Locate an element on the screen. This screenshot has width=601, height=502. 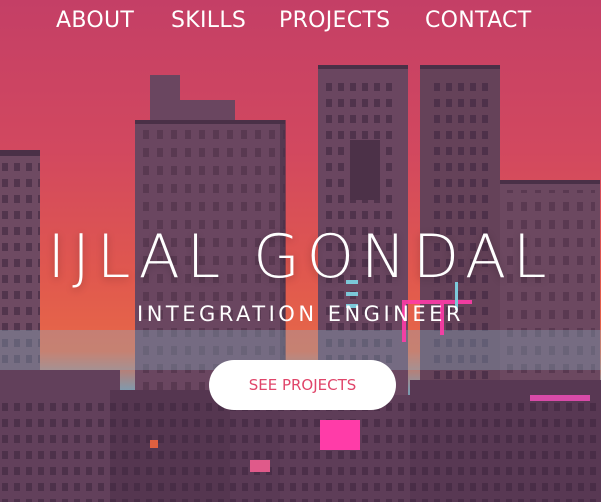
hero-role: INTEGRATION ENGINEER is located at coordinates (300, 314).